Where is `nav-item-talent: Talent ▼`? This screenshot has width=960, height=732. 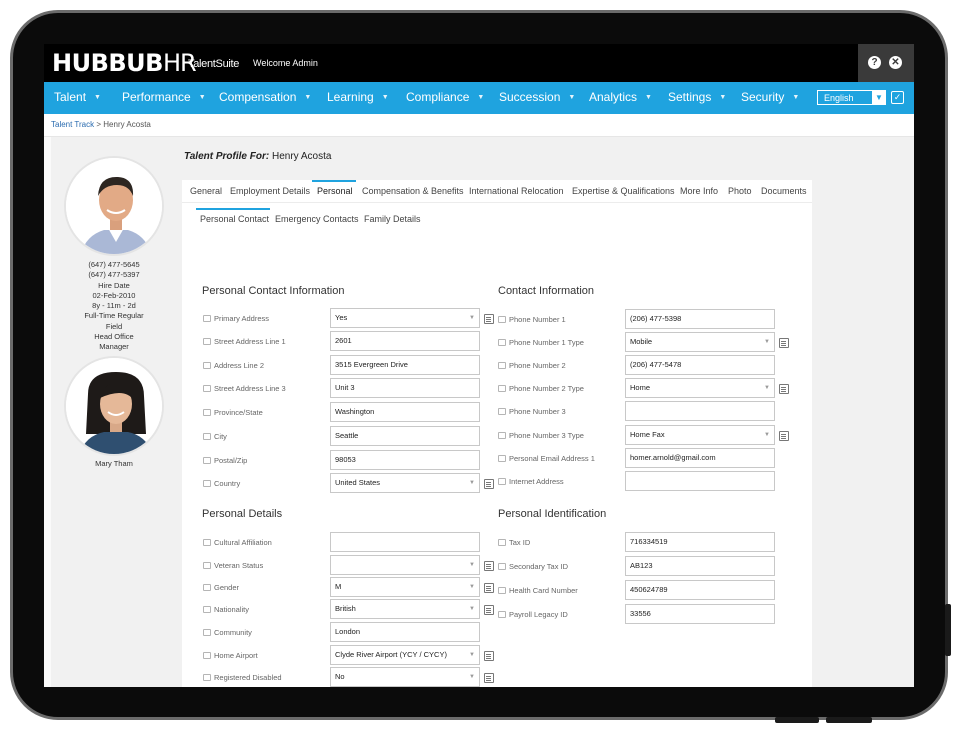
nav-item-talent: Talent ▼ is located at coordinates (77, 98).